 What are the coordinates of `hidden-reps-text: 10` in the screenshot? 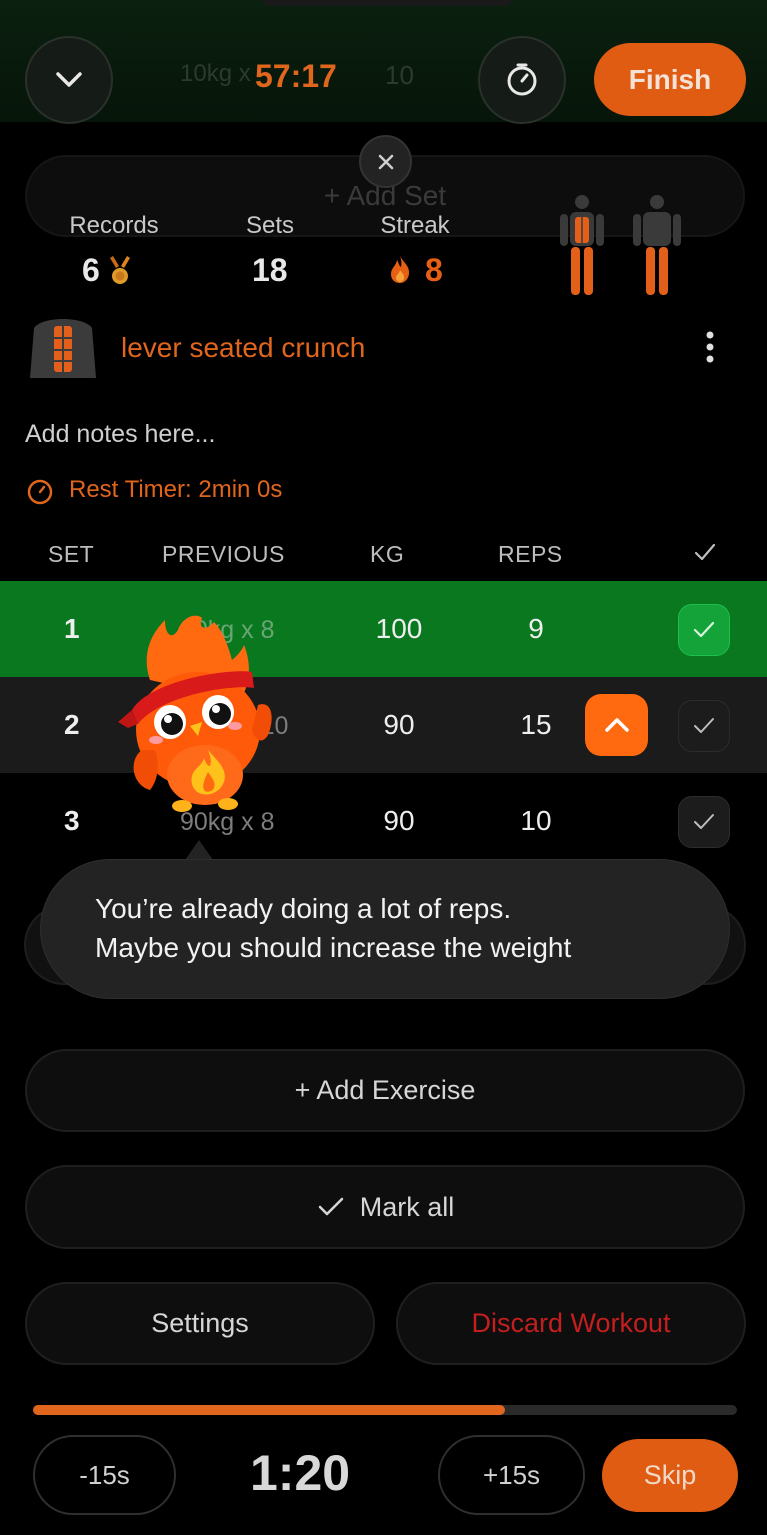 It's located at (399, 75).